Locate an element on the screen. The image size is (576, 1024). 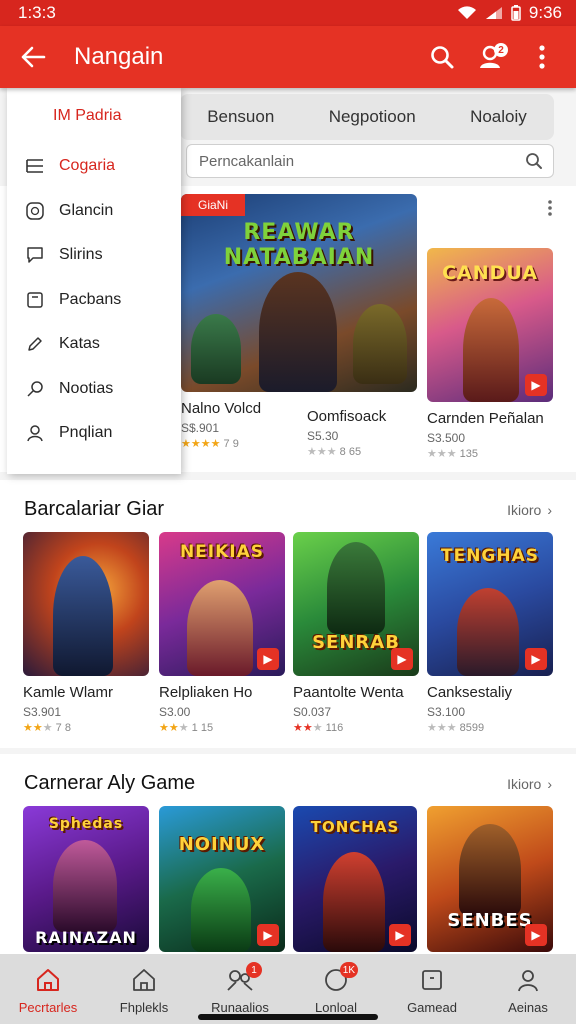
back-arrow-icon is located at coordinates (33, 57).